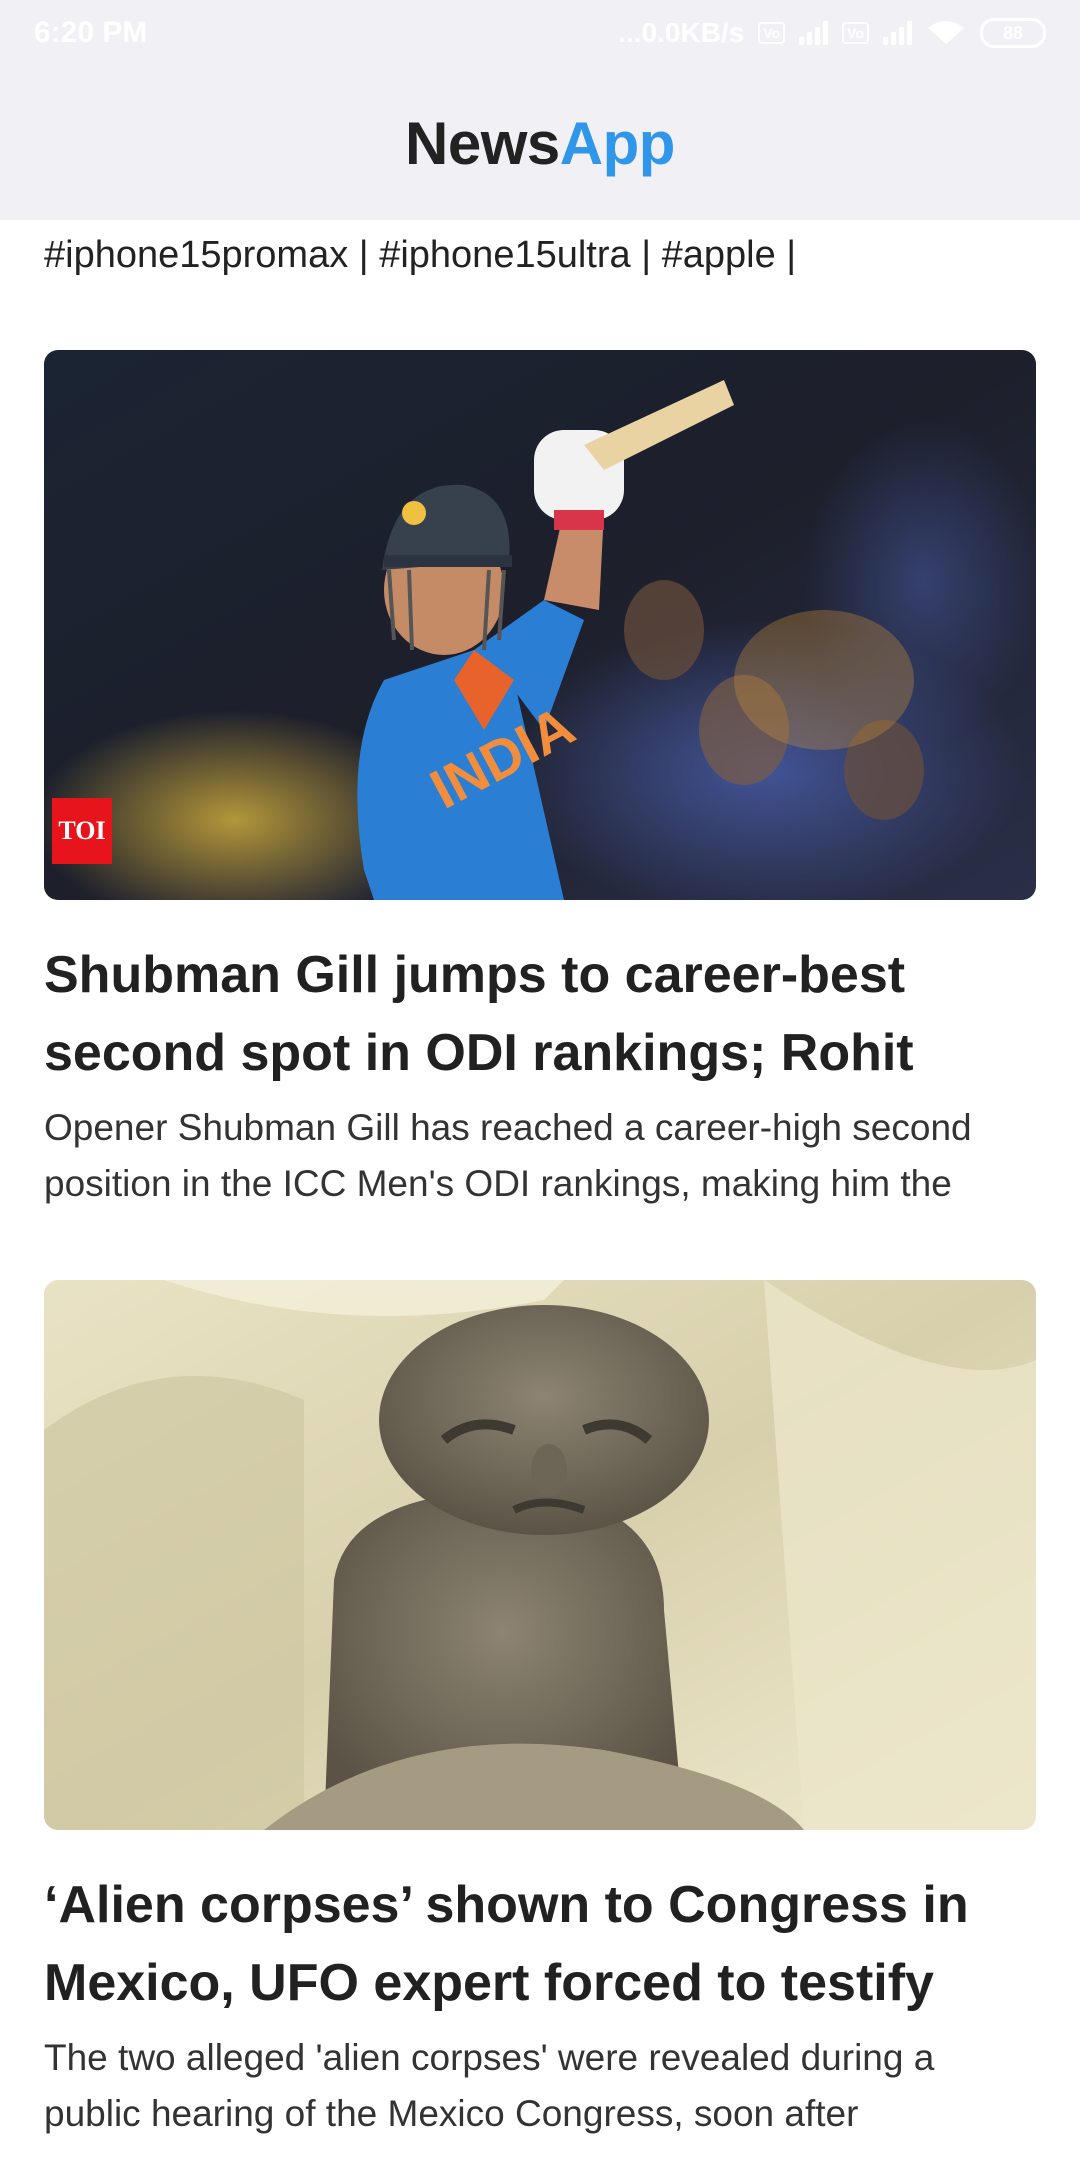 The width and height of the screenshot is (1080, 2160). Describe the element at coordinates (832, 33) in the screenshot. I see `status-icons: ...0.0KB/s Vo Vo 88` at that location.